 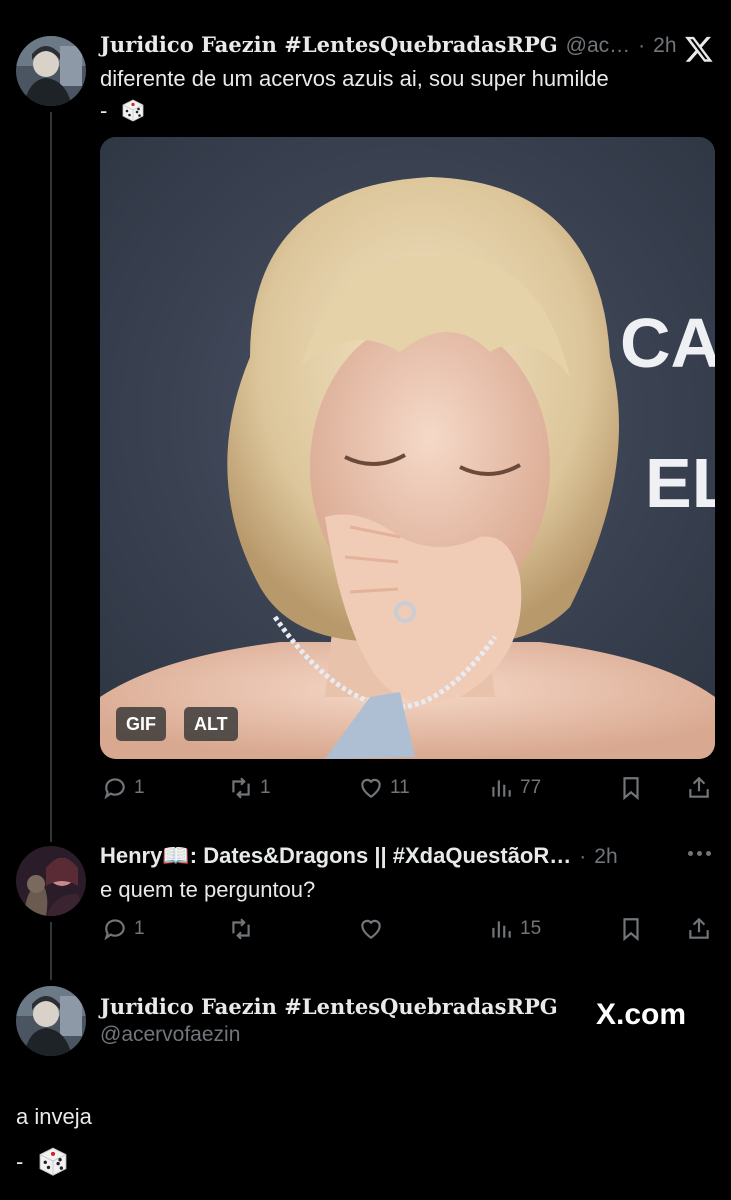 What do you see at coordinates (667, 343) in the screenshot?
I see `backdrop-sign-text: CAR` at bounding box center [667, 343].